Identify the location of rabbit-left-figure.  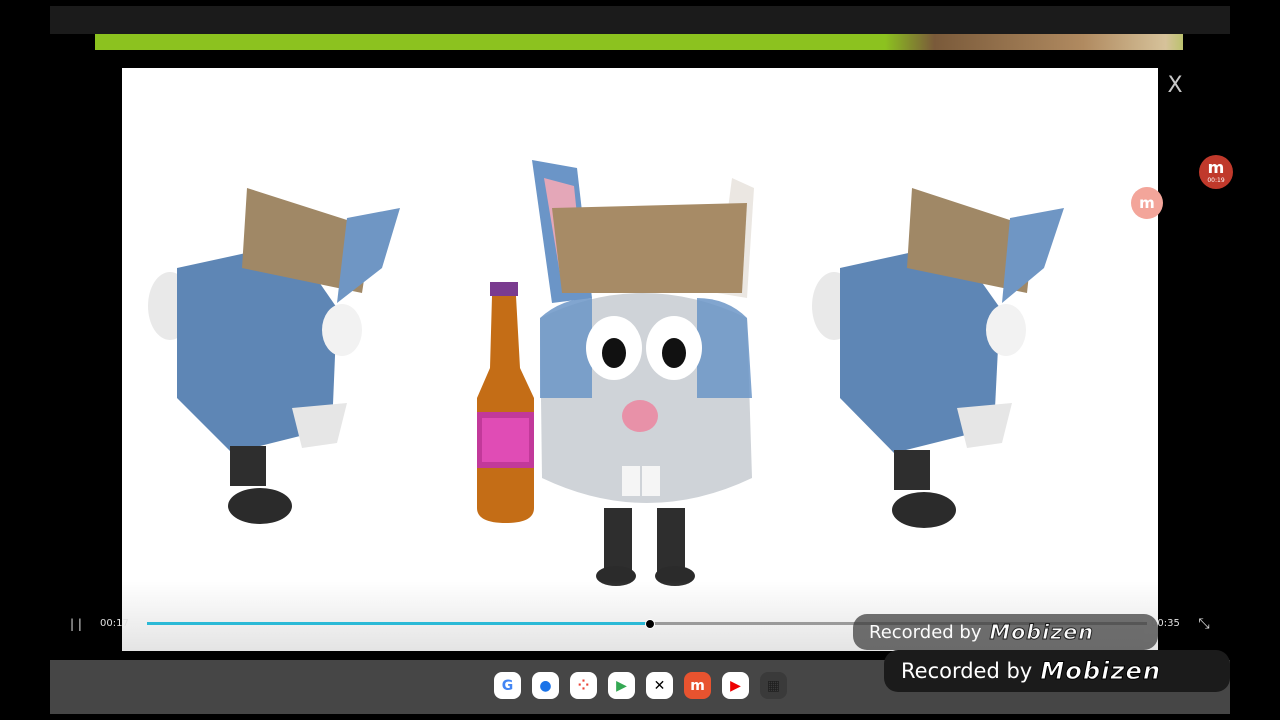
(274, 356).